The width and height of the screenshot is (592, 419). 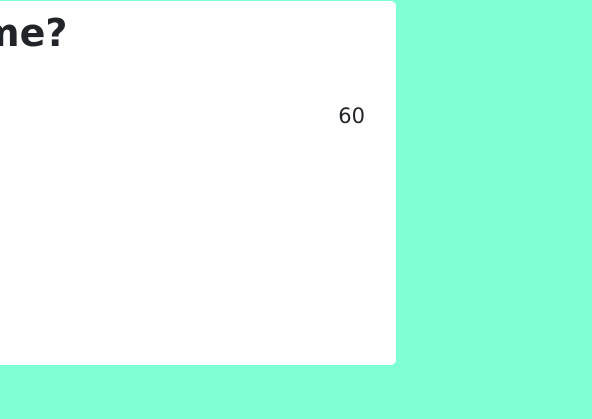 What do you see at coordinates (351, 116) in the screenshot?
I see `counter-value: 60` at bounding box center [351, 116].